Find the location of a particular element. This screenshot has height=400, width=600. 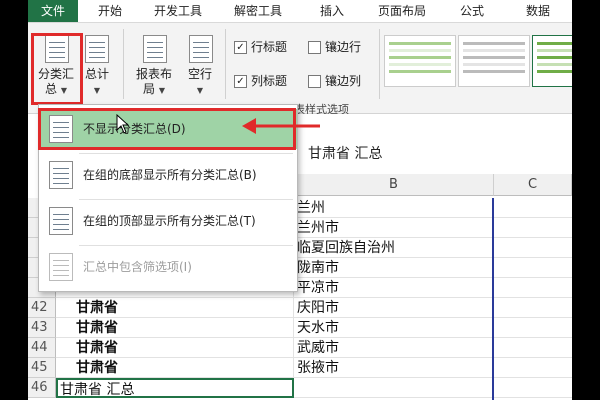

table-row: 46 甘肃省 汇总 is located at coordinates (300, 388).